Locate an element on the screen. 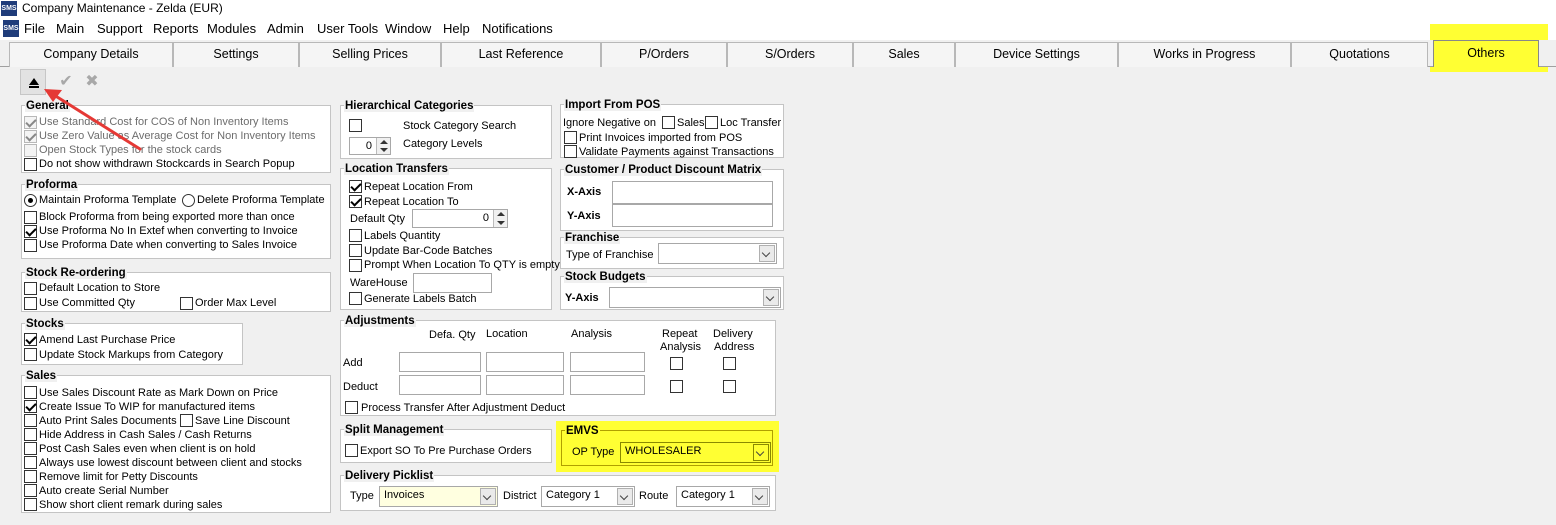 Image resolution: width=1556 pixels, height=525 pixels. route-combo: Category 1 is located at coordinates (723, 496).